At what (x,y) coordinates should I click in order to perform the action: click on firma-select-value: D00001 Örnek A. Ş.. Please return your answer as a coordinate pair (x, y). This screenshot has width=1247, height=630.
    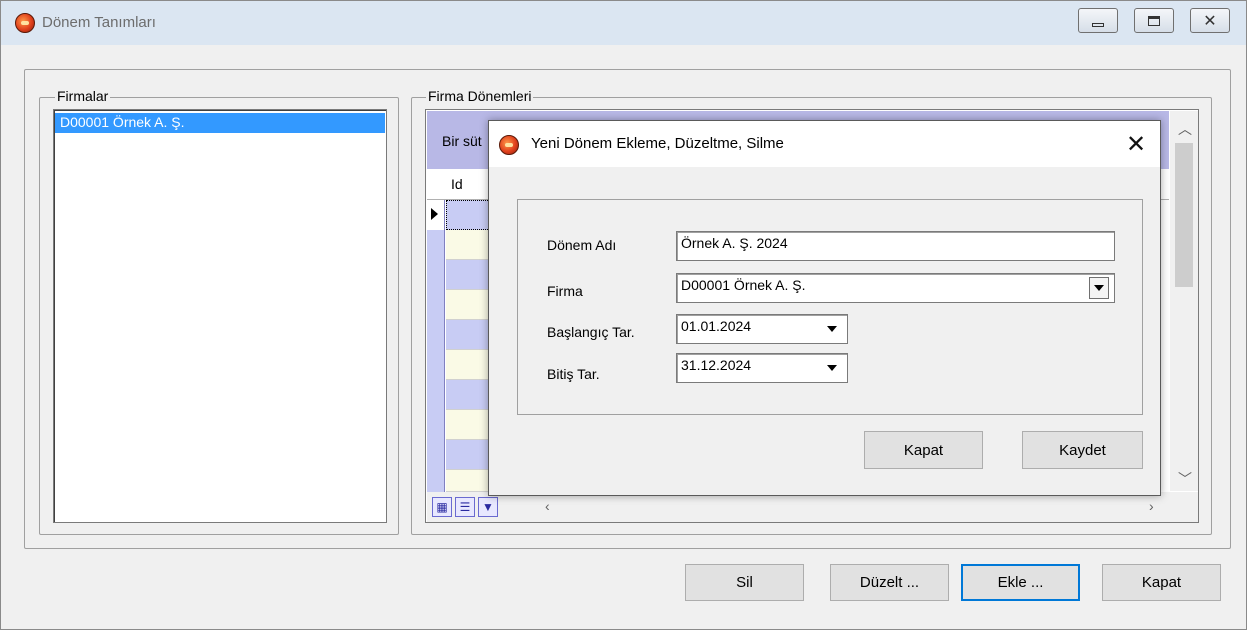
    Looking at the image, I should click on (743, 285).